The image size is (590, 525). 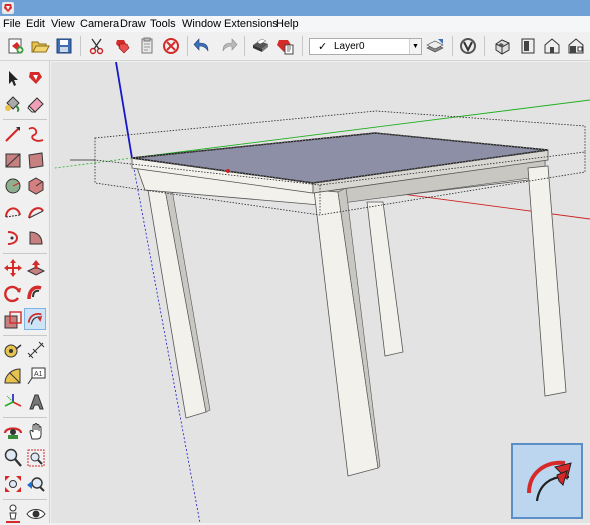 I want to click on left-tool-palette: A1, so click(x=25, y=292).